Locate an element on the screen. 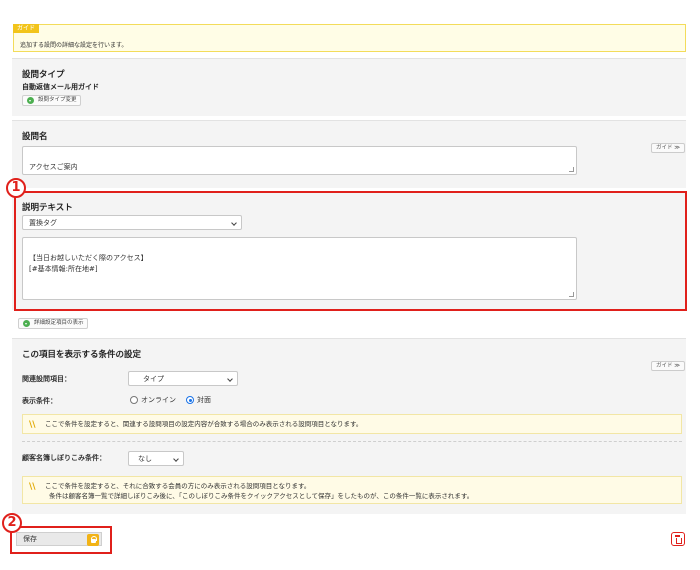 This screenshot has height=570, width=700. related-question-label: 関連設問項目： is located at coordinates (46, 379).